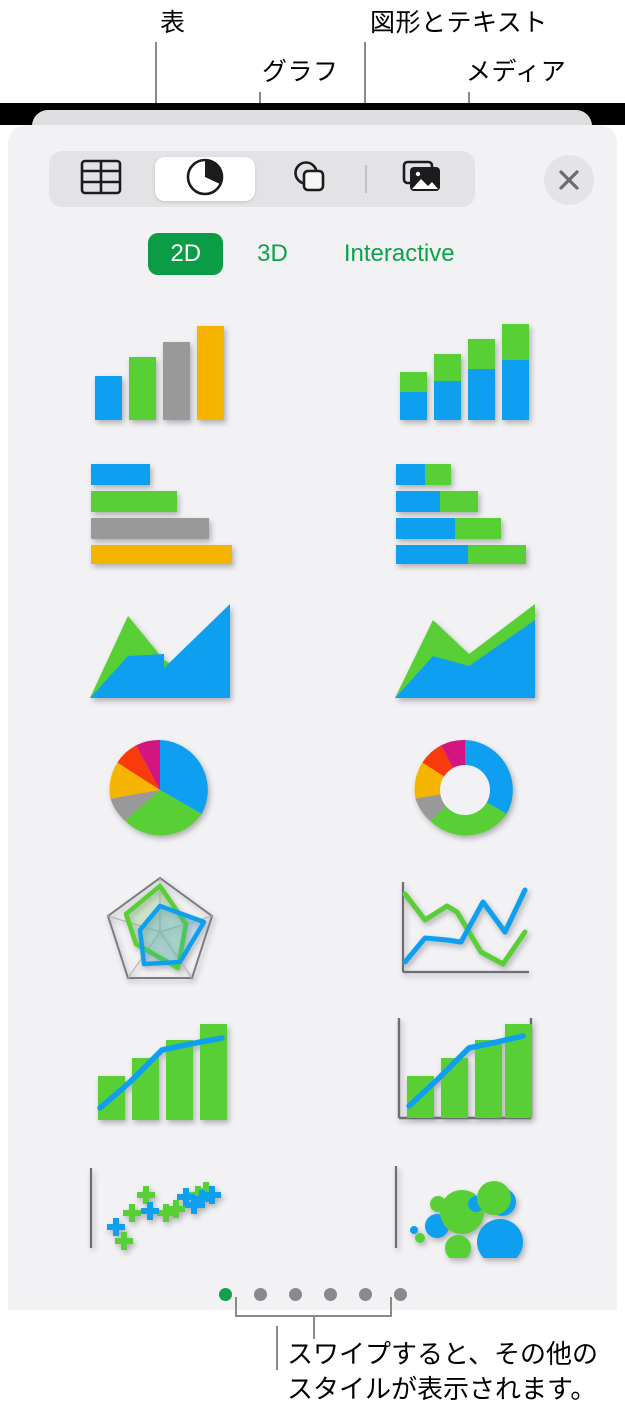 This screenshot has width=625, height=1418. Describe the element at coordinates (465, 790) in the screenshot. I see `chart-thumb-donut` at that location.